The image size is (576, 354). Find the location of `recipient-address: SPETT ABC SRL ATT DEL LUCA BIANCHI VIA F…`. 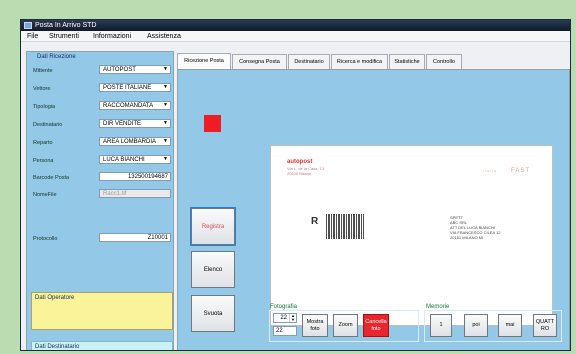

recipient-address: SPETT ABC SRL ATT DEL LUCA BIANCHI VIA F… is located at coordinates (475, 227).